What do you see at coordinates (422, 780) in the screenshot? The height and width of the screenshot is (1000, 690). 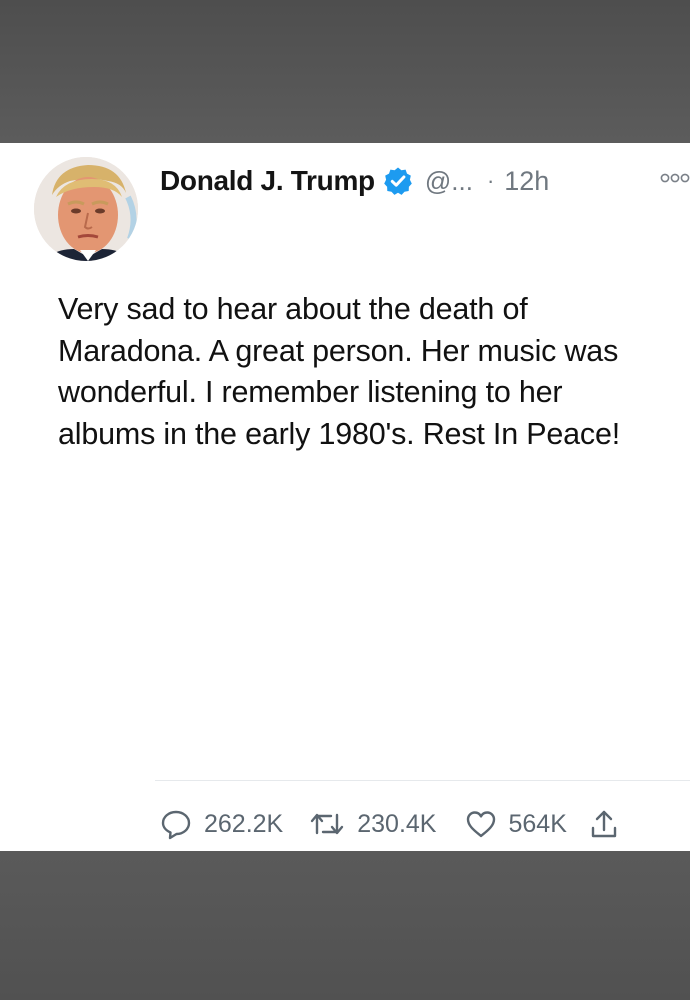 I see `action-divider` at bounding box center [422, 780].